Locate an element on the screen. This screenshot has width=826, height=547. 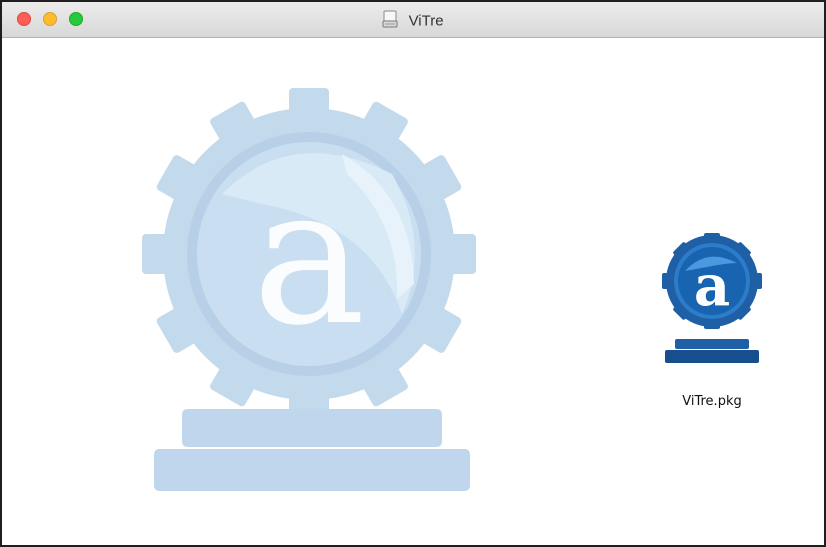
file-item-vitre-pkg: a ViTre.pkg is located at coordinates (712, 321).